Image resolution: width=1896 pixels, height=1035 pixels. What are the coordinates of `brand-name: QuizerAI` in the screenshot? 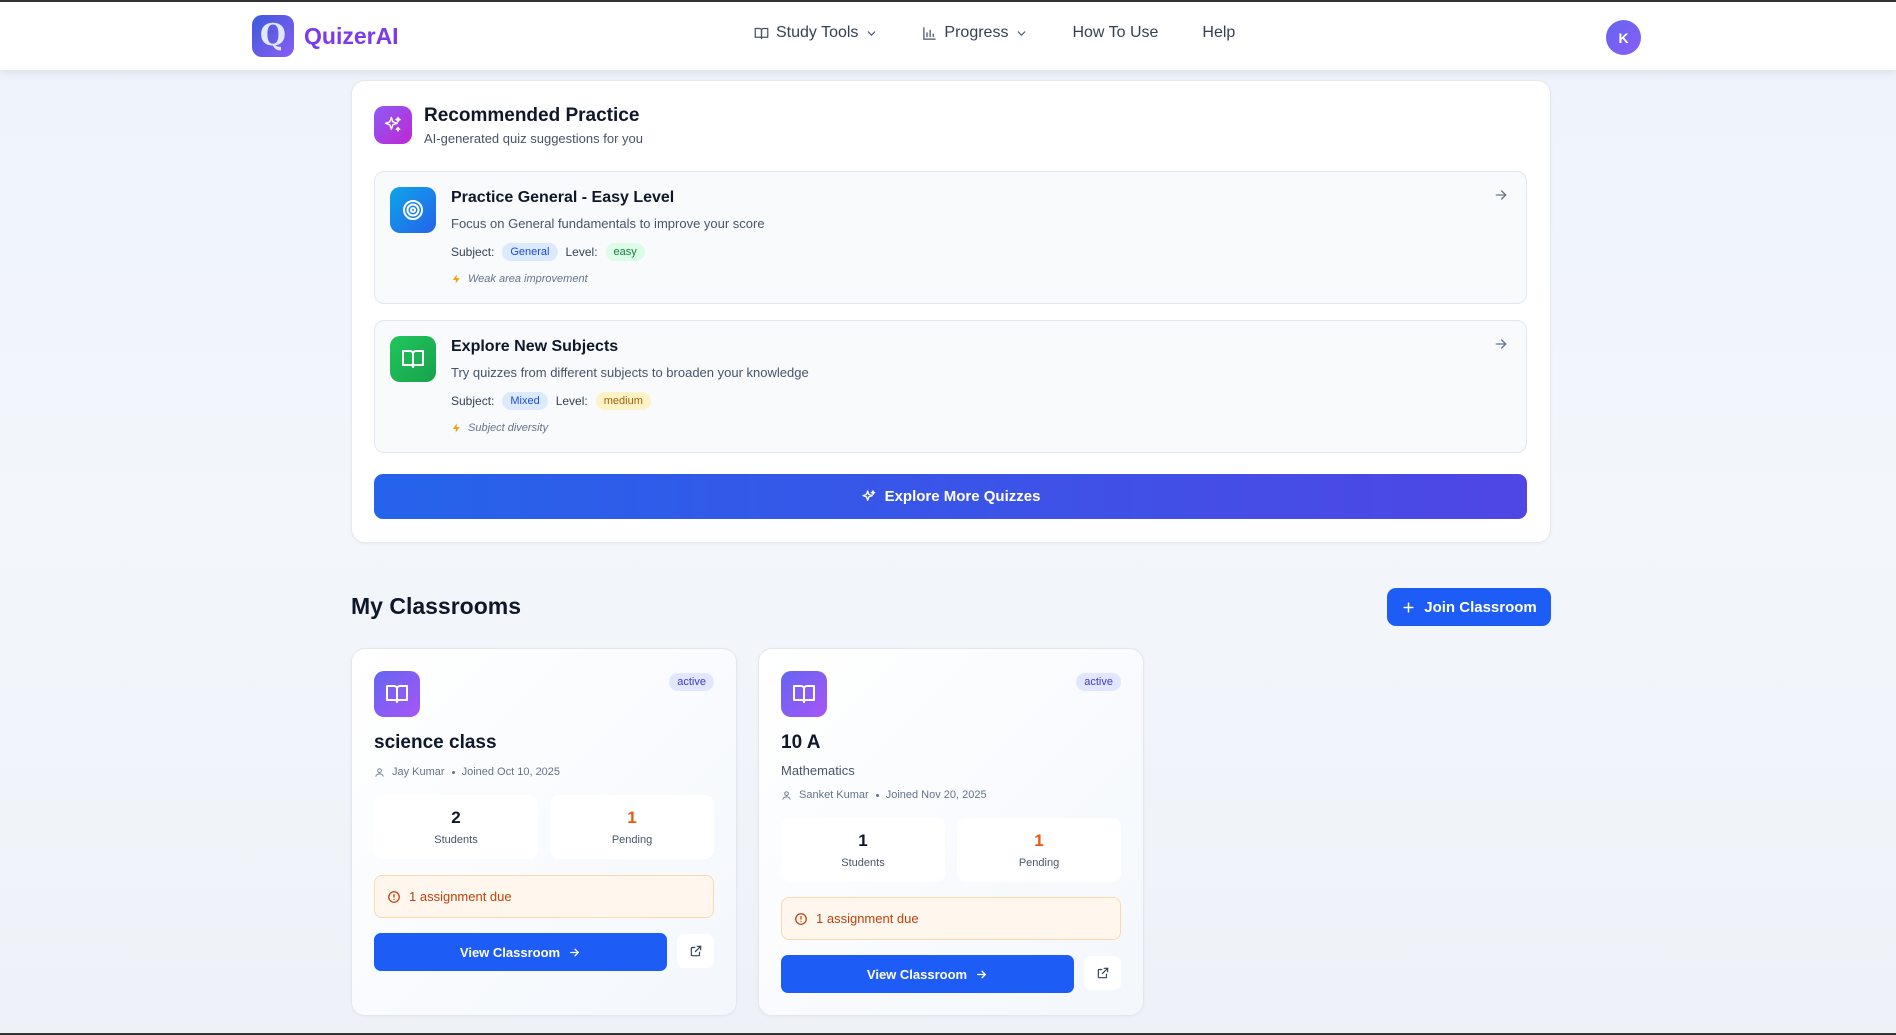 It's located at (351, 35).